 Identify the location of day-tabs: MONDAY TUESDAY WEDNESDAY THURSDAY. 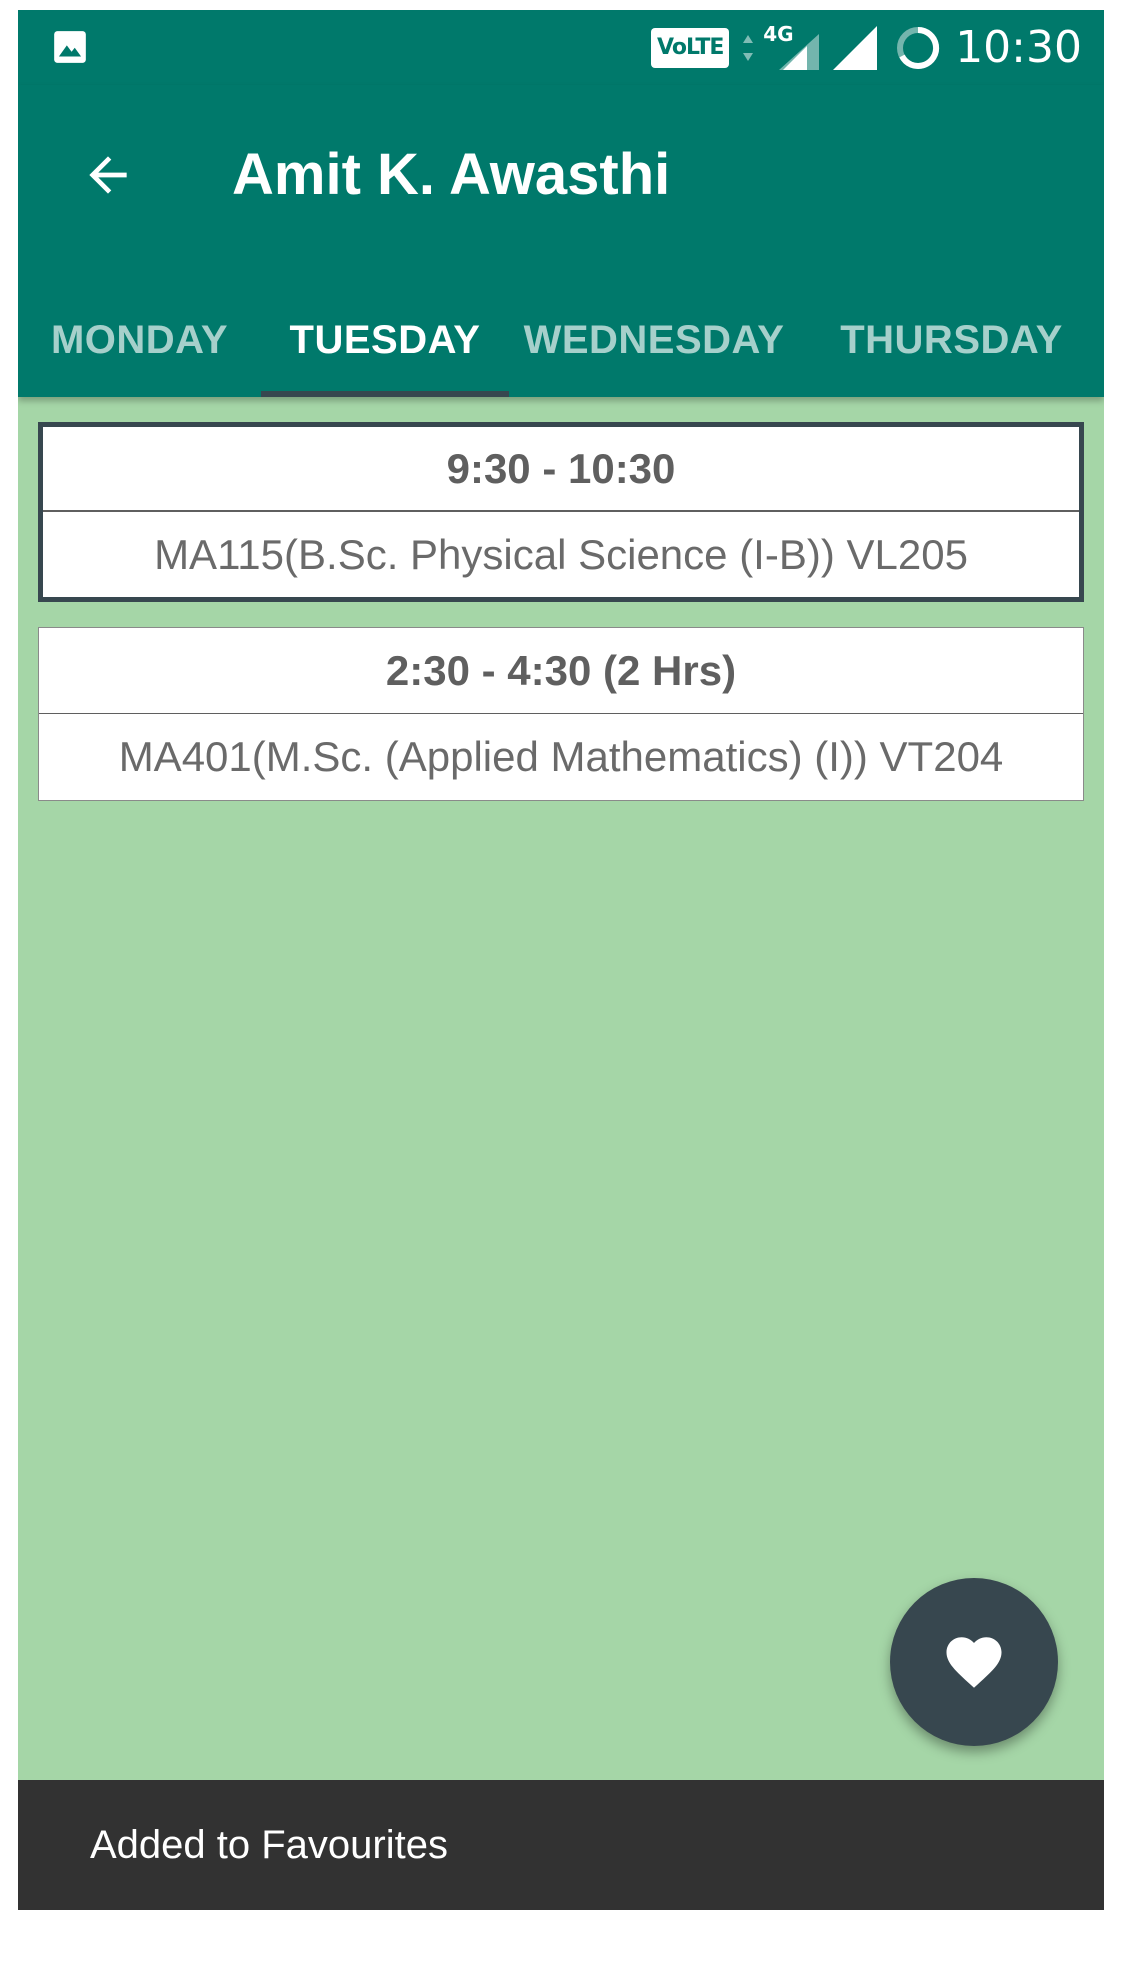
(561, 340).